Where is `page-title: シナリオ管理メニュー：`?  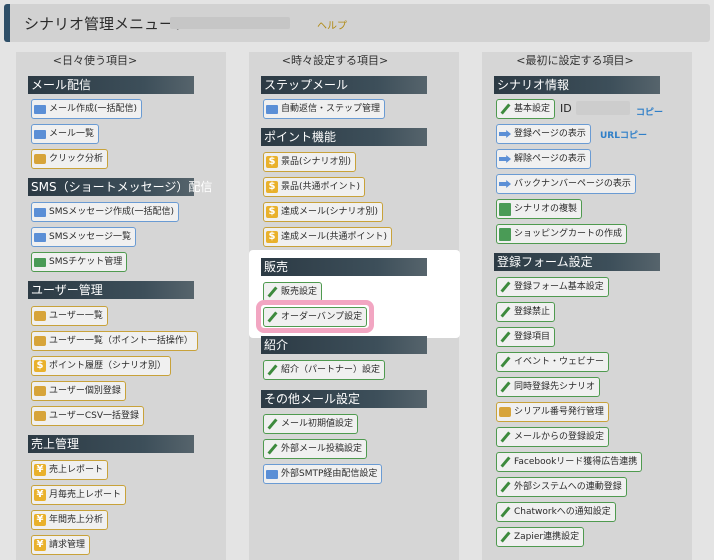
page-title: シナリオ管理メニュー： is located at coordinates (107, 24).